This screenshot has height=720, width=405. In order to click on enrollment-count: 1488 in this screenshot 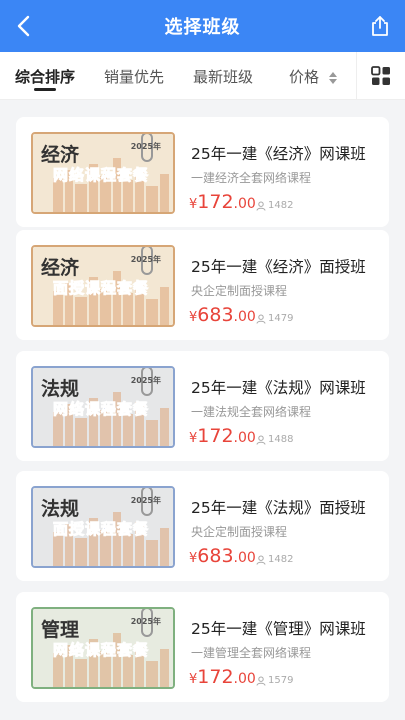, I will do `click(274, 439)`.